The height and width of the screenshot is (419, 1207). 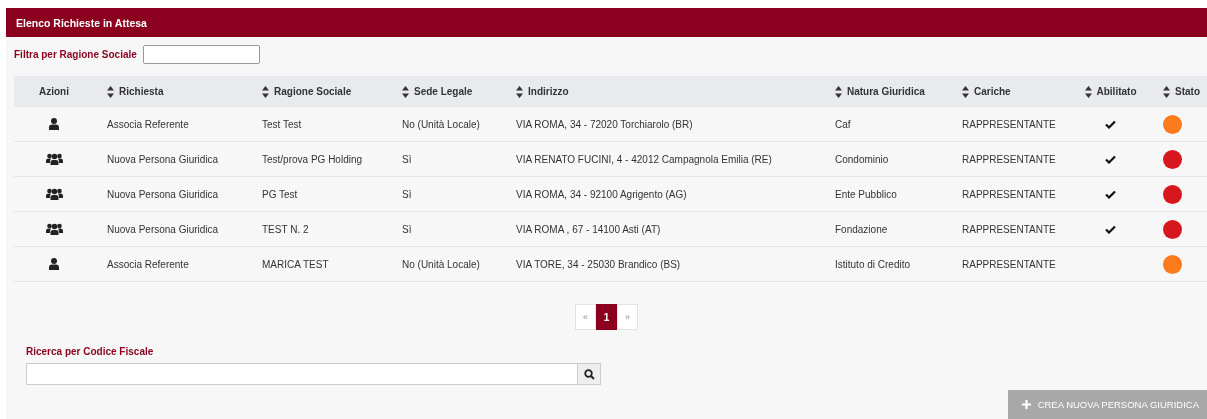 I want to click on table-cell: Test Test, so click(x=282, y=124).